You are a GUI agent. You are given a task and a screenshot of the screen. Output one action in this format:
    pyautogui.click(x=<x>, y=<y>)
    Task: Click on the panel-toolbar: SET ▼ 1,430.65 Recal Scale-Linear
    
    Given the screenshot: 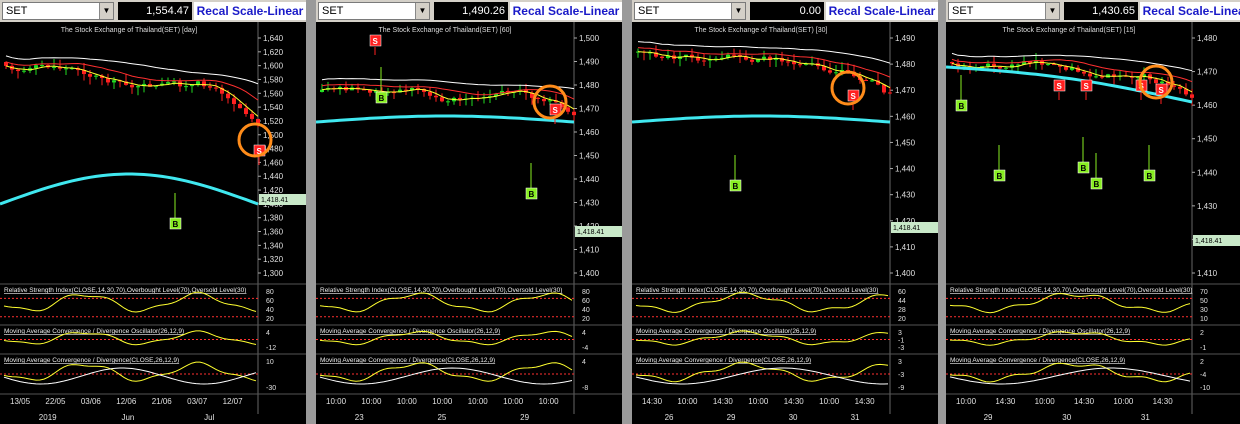 What is the action you would take?
    pyautogui.click(x=1093, y=11)
    